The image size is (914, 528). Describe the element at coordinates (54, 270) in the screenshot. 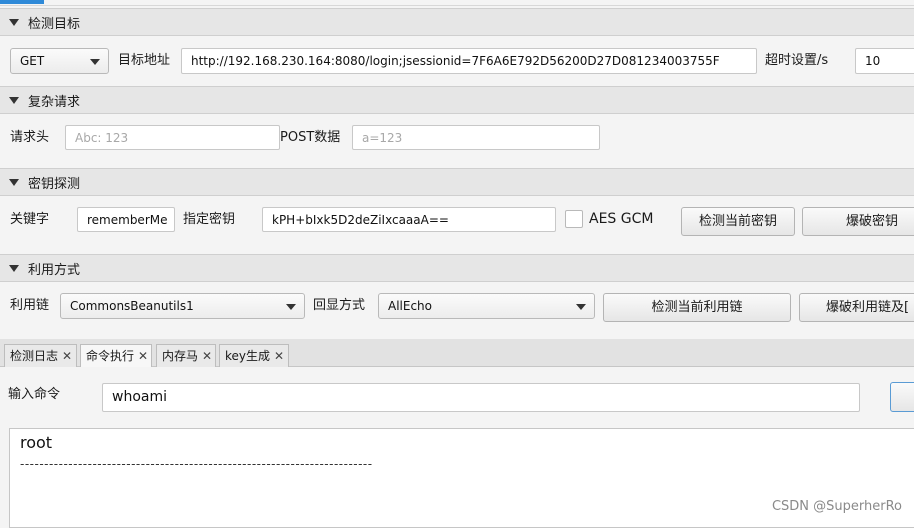

I see `section-title-exploit: 利用方式` at that location.